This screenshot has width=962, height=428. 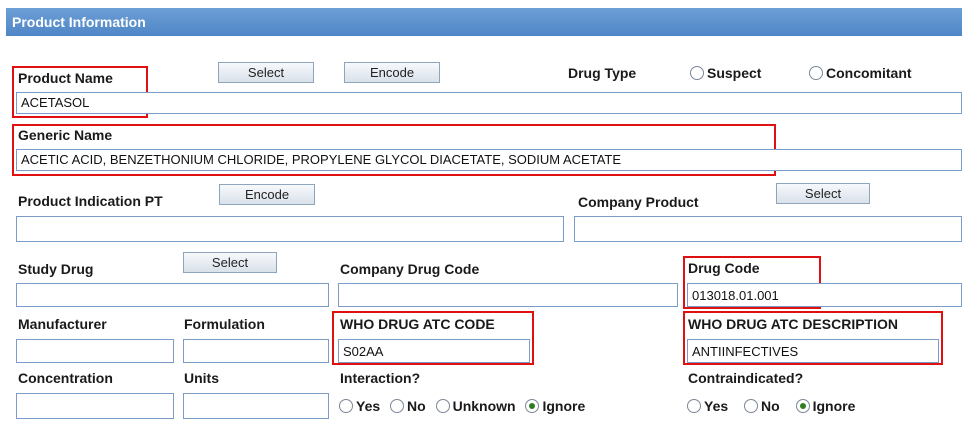 What do you see at coordinates (489, 103) in the screenshot?
I see `product-name-input: ACETASOL` at bounding box center [489, 103].